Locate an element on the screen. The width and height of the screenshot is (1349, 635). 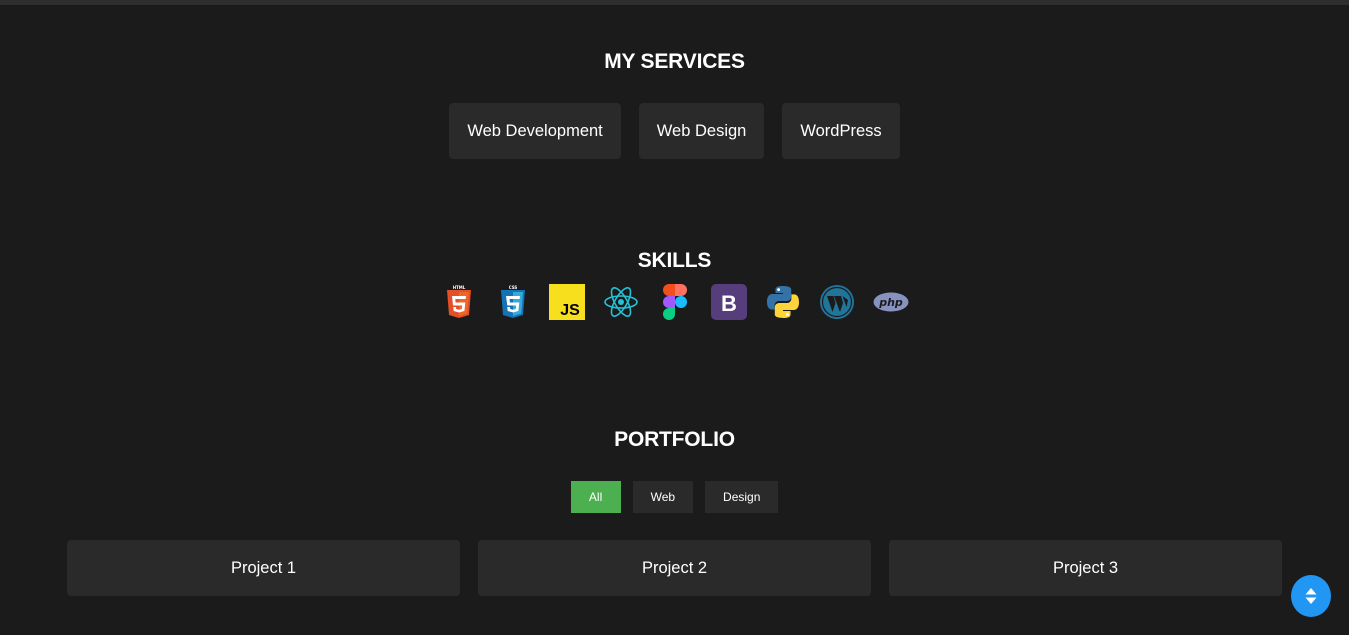
css3-icon: CSS is located at coordinates (513, 302).